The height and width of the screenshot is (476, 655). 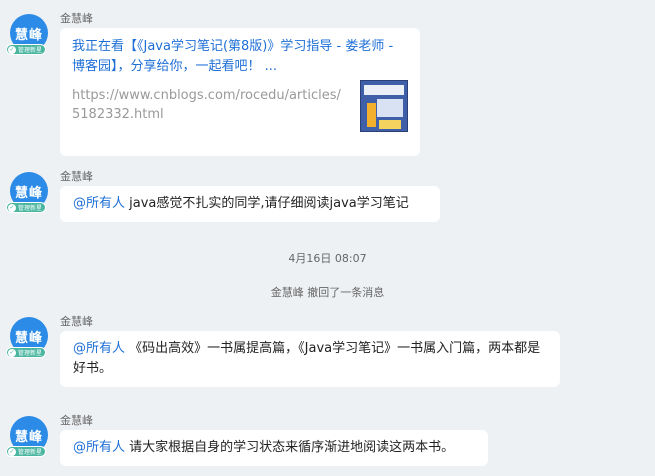 What do you see at coordinates (384, 106) in the screenshot?
I see `book-cover-thumbnail` at bounding box center [384, 106].